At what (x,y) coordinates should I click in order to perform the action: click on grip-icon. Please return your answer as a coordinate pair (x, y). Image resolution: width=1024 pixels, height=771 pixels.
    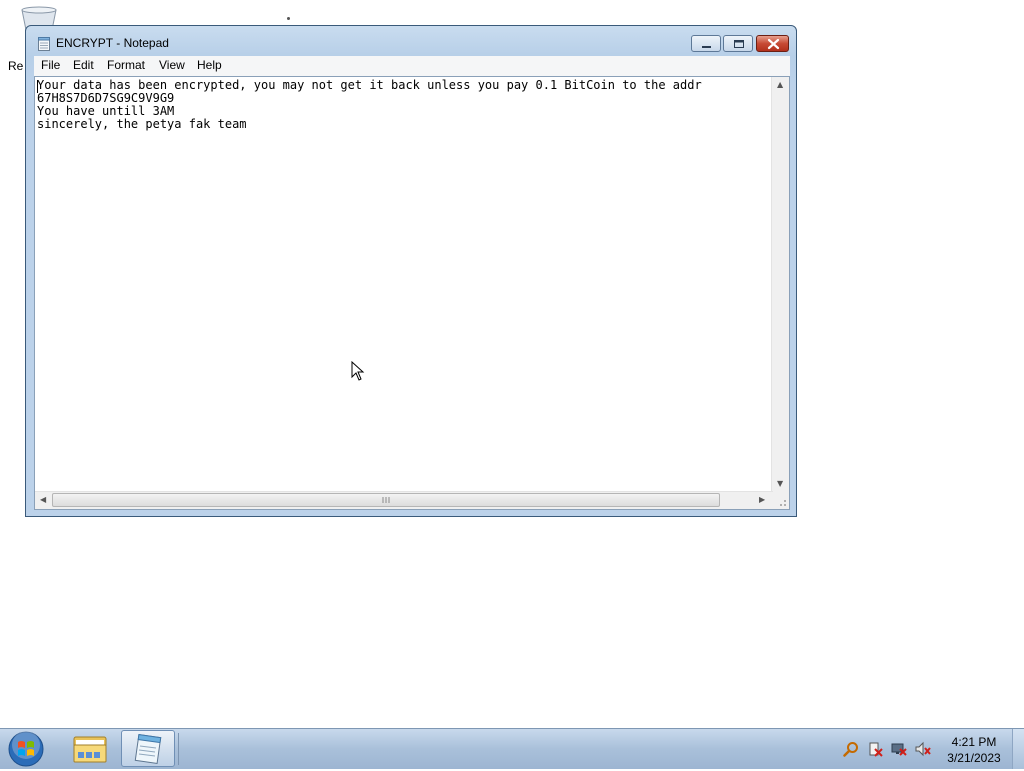
    Looking at the image, I should click on (386, 500).